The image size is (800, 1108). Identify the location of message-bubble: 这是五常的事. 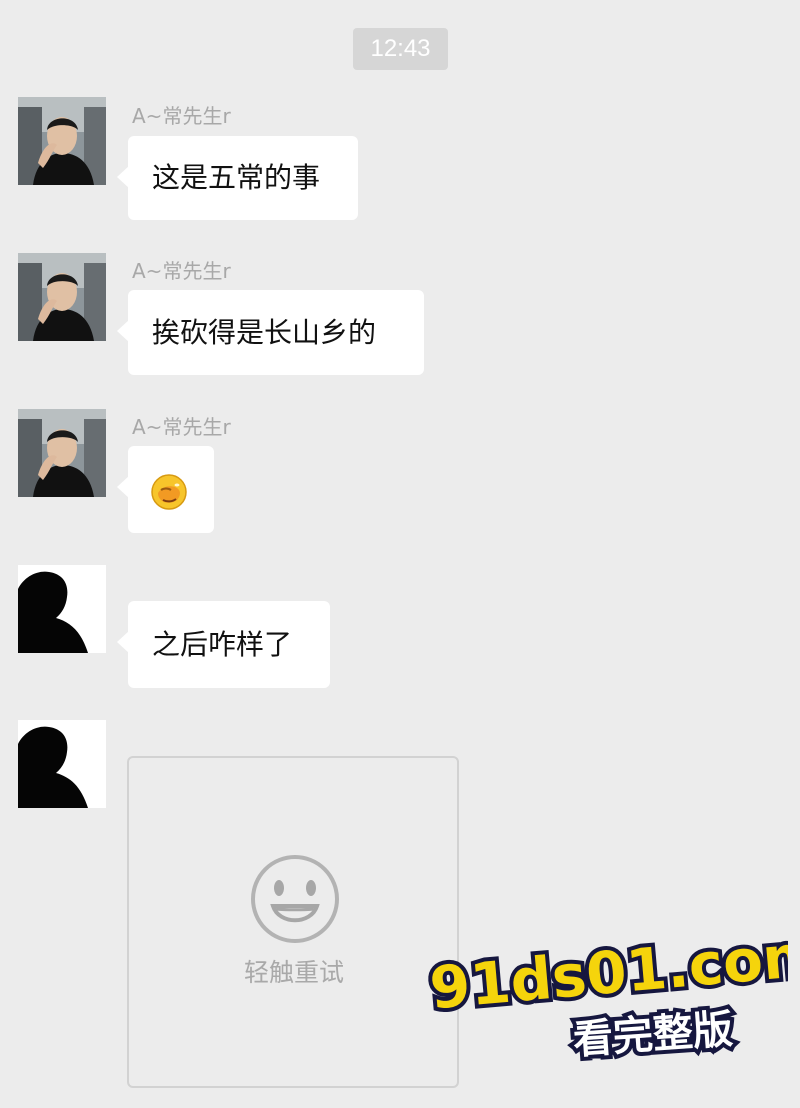
(237, 178).